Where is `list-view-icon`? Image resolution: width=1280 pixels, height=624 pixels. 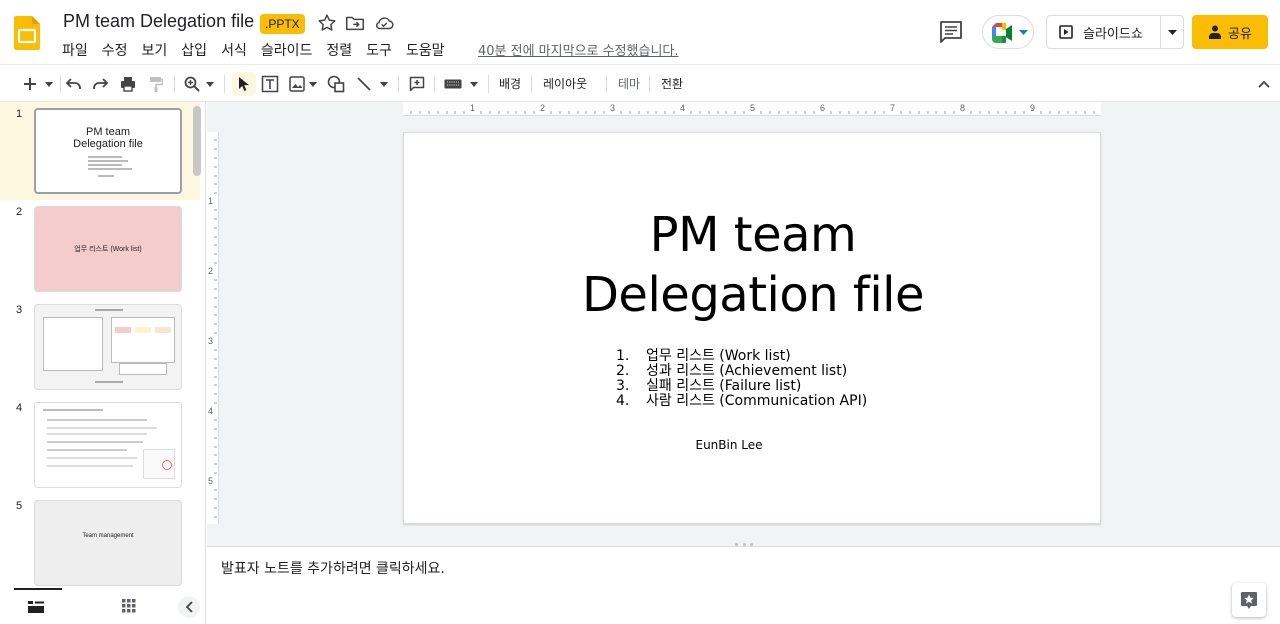
list-view-icon is located at coordinates (36, 607).